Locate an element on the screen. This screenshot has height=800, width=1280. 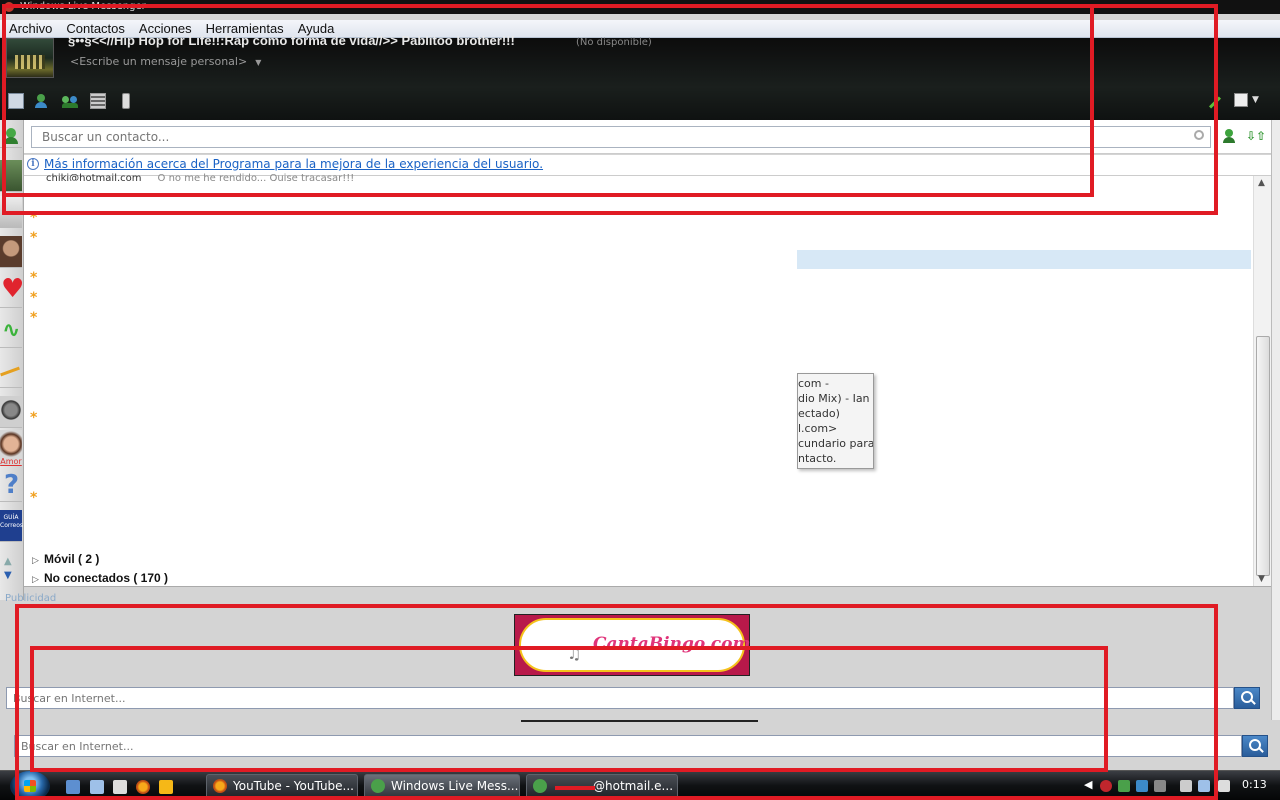
ad-label: Publicidad is located at coordinates (31, 598).